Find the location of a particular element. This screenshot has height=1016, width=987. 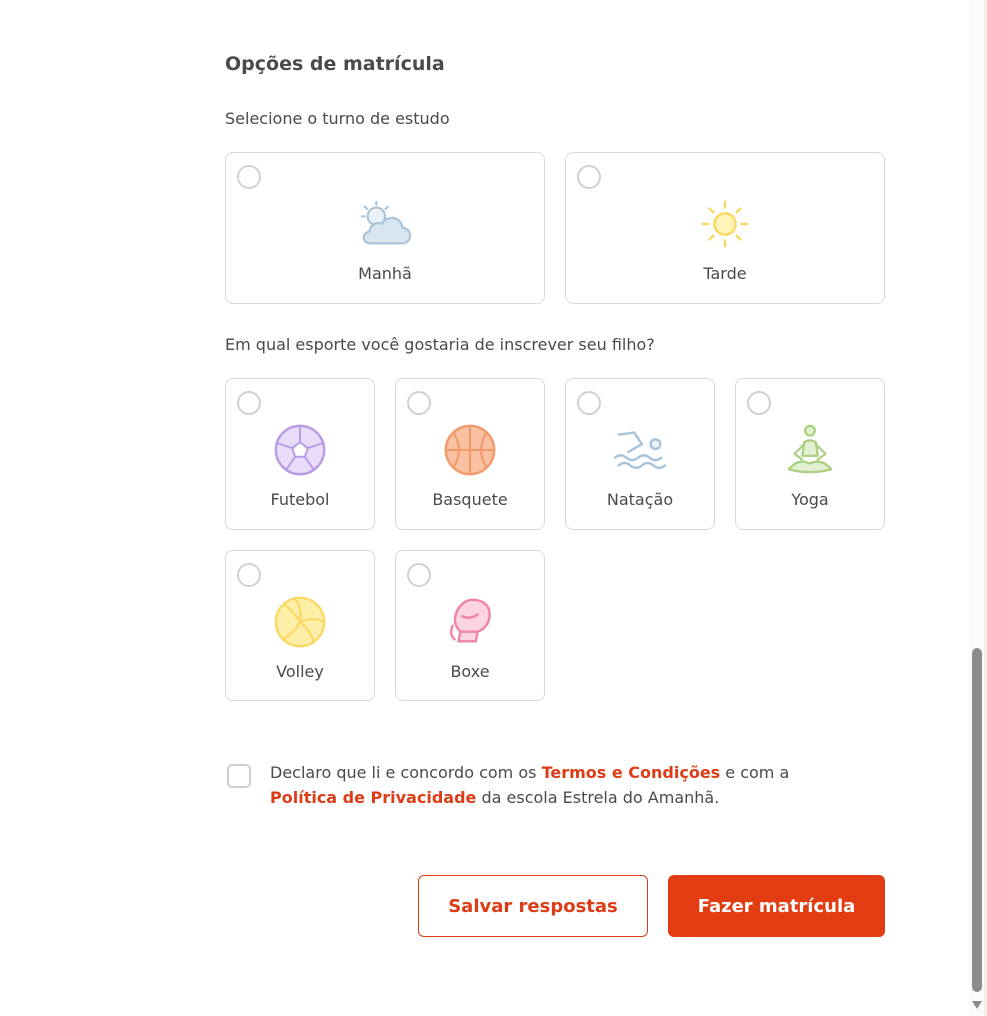

sport-option-natacao: Natação is located at coordinates (640, 454).